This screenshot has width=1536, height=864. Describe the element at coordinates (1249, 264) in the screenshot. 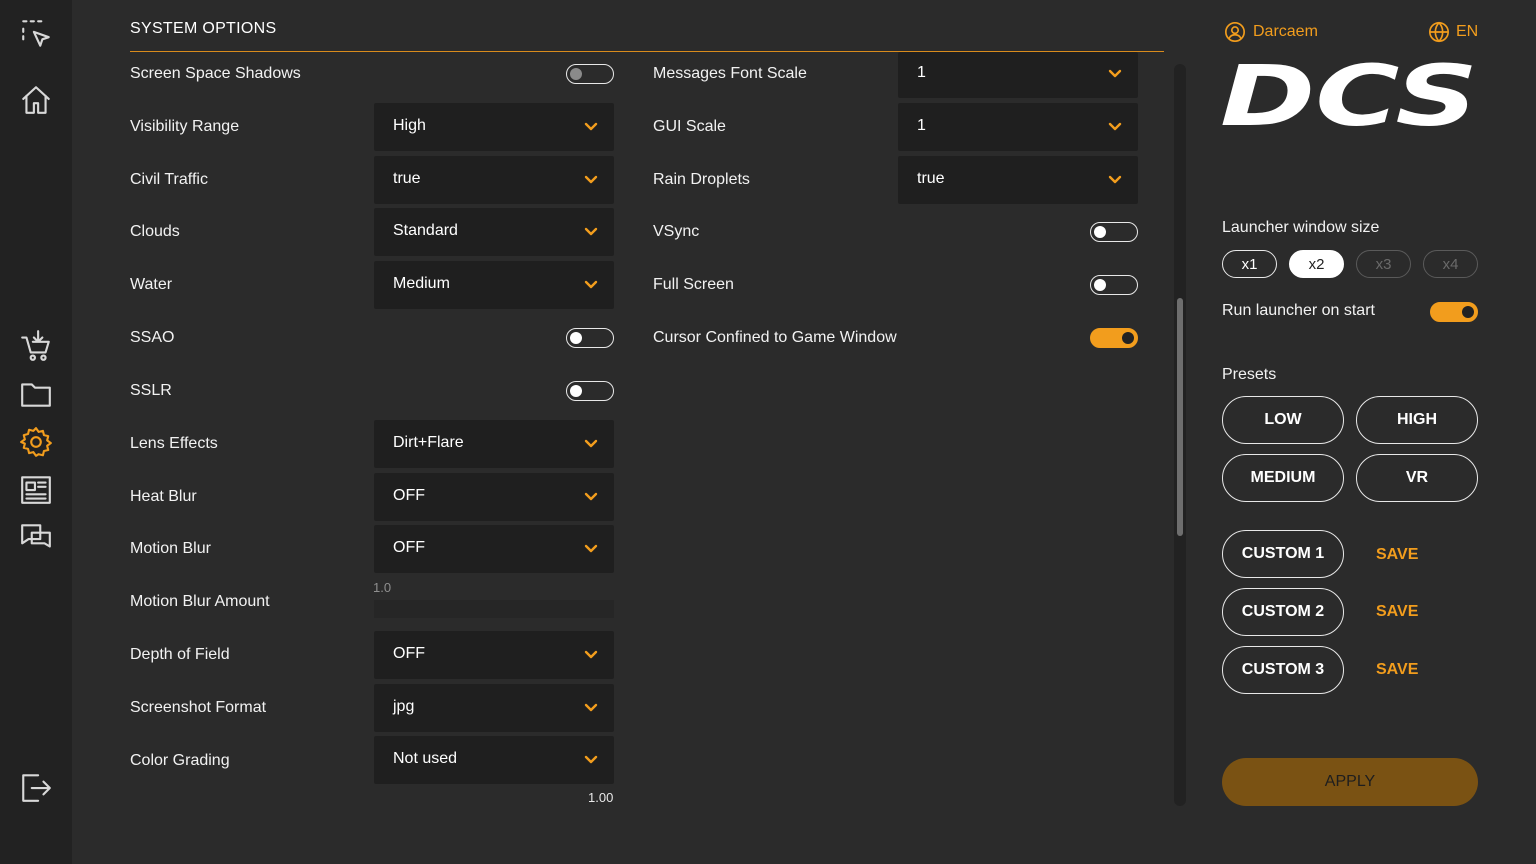

I see `window-size-x1-button: x1` at that location.